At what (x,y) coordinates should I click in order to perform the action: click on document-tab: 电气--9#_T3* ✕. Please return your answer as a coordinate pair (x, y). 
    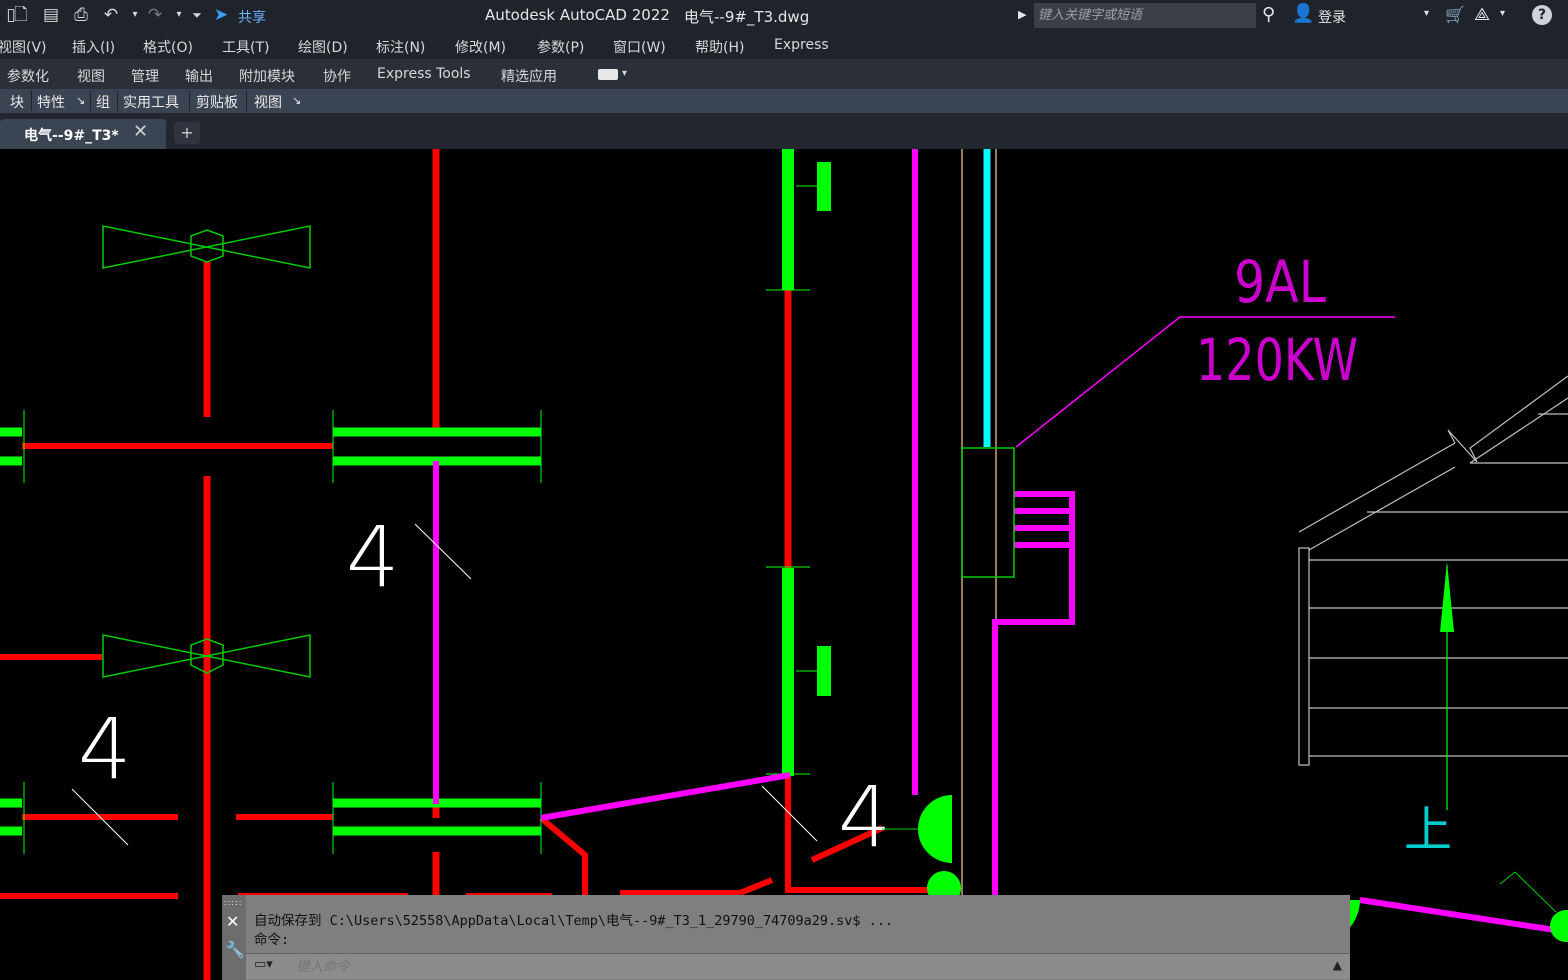
    Looking at the image, I should click on (83, 134).